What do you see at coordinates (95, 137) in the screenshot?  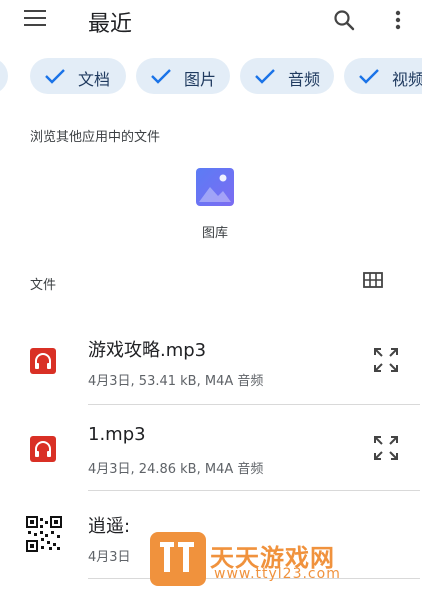 I see `browse-section-title: 浏览其他应用中的文件` at bounding box center [95, 137].